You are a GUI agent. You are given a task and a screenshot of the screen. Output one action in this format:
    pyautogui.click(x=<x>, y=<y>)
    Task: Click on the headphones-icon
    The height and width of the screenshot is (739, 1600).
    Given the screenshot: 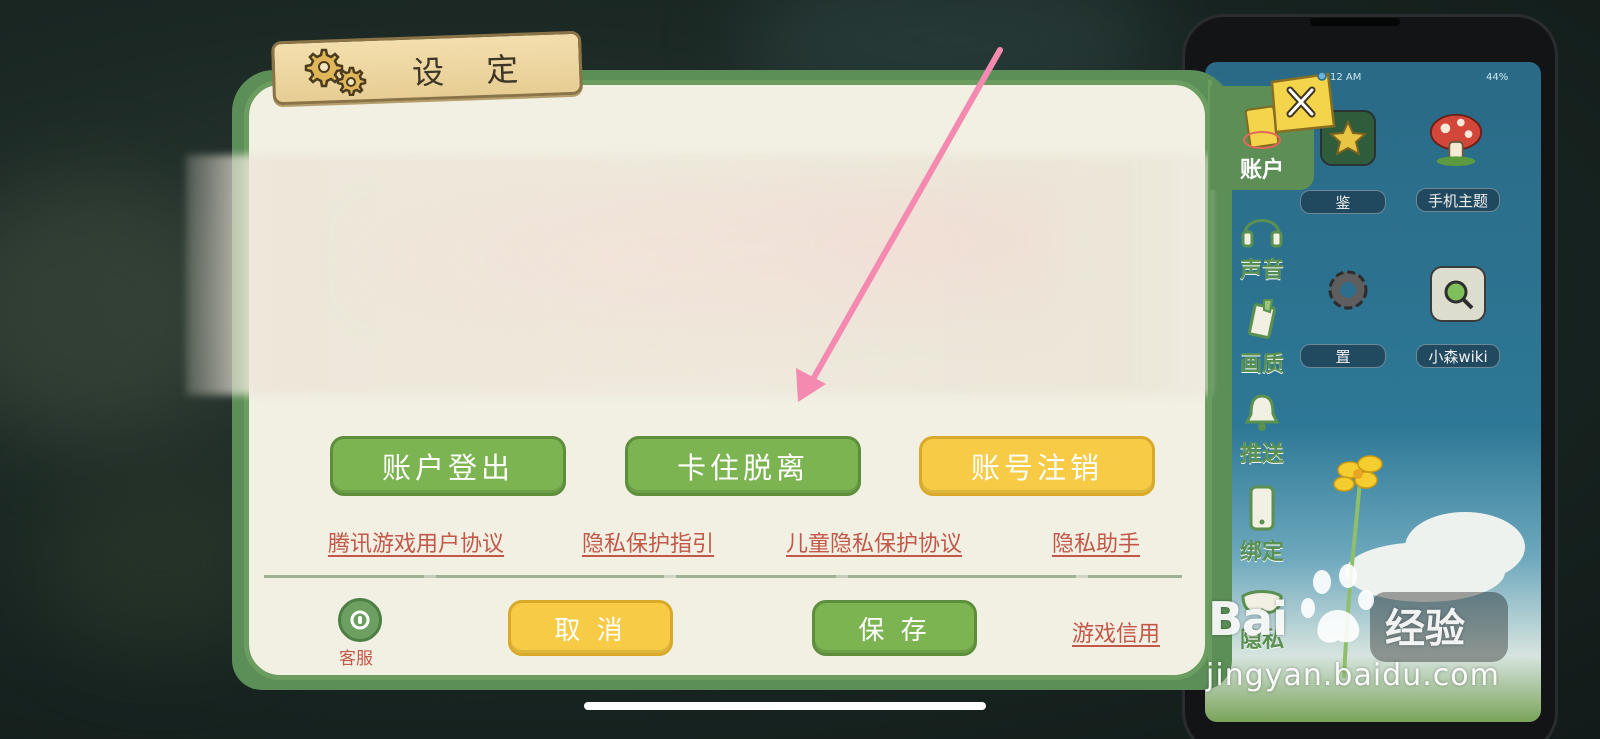 What is the action you would take?
    pyautogui.click(x=1262, y=233)
    